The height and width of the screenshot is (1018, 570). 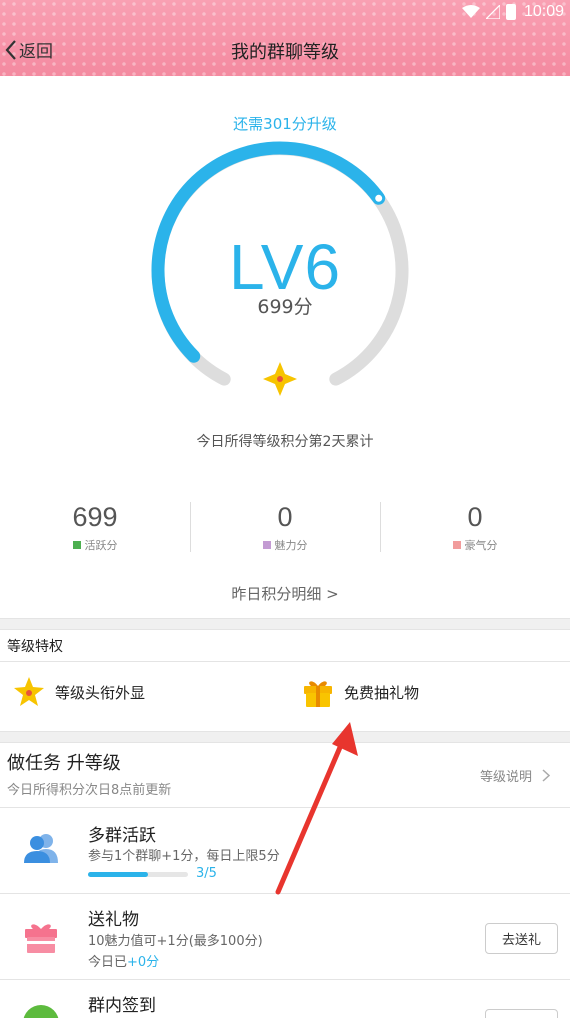 I want to click on gauge-knob, so click(x=379, y=198).